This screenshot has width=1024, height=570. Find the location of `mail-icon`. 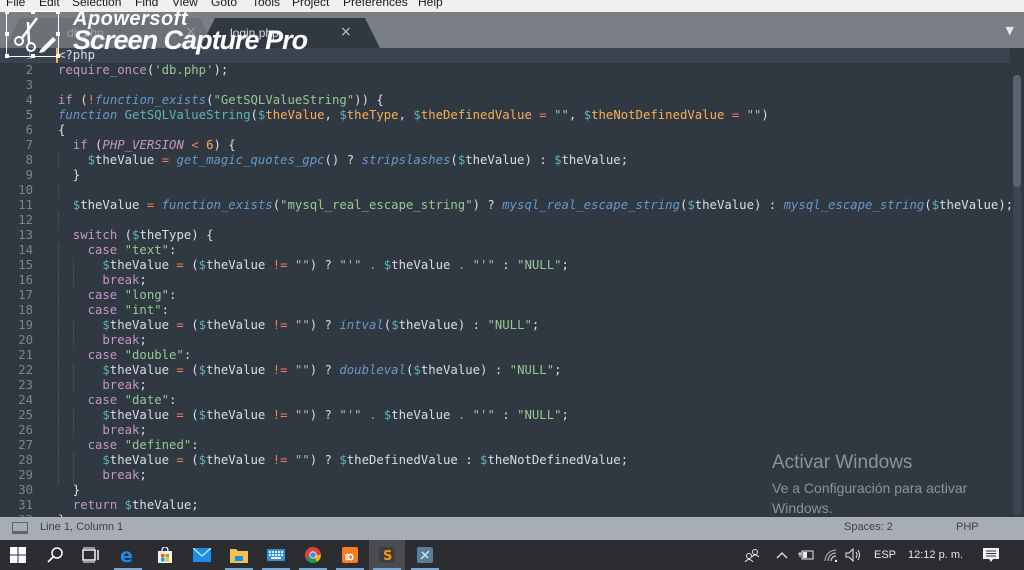

mail-icon is located at coordinates (202, 555).